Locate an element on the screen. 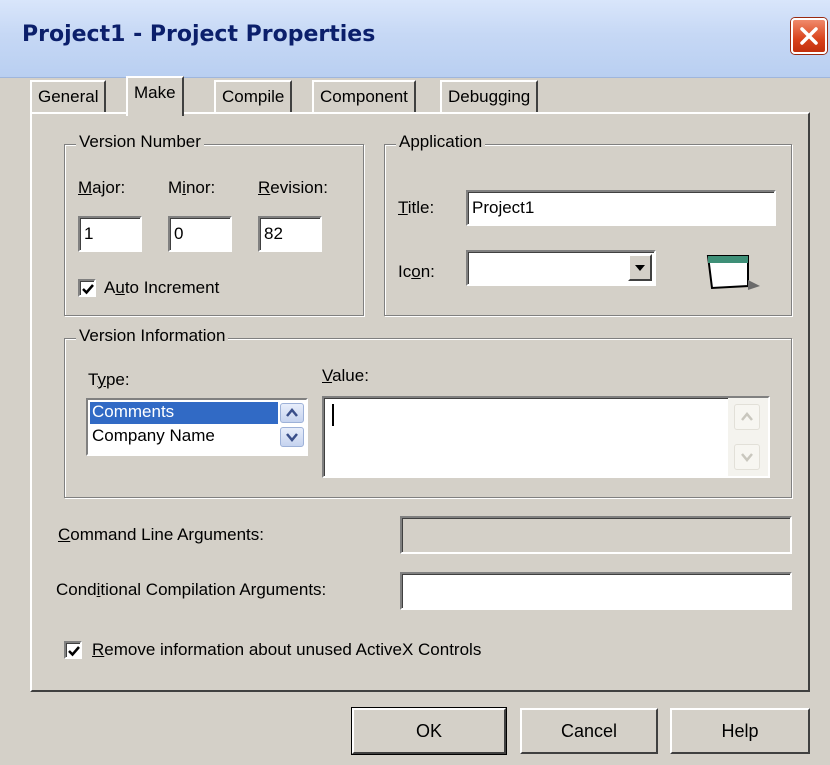 This screenshot has width=830, height=765. tab-label: Debugging is located at coordinates (489, 96).